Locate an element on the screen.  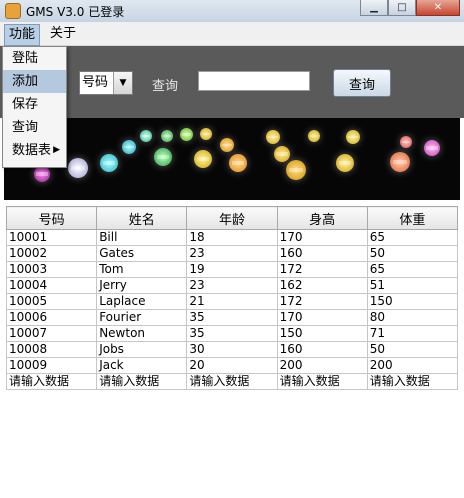
table-row: 10005 Laplace 21 172 150 is located at coordinates (232, 301).